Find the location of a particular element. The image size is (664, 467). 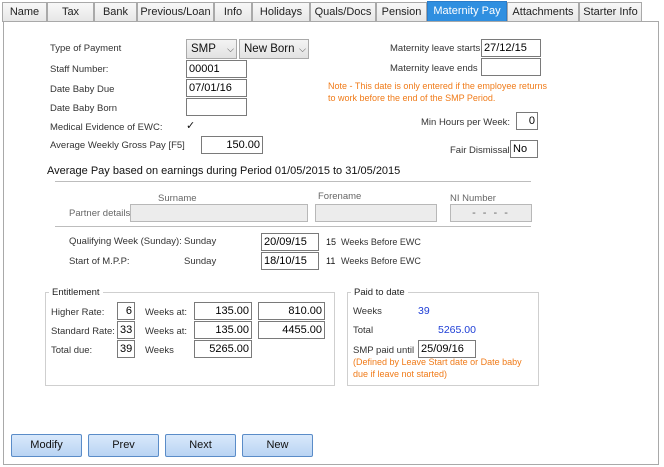

tab-holidays: Holidays is located at coordinates (281, 12).